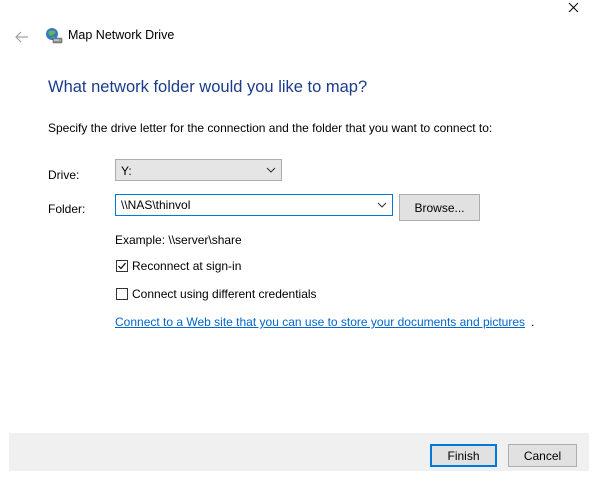 Image resolution: width=598 pixels, height=482 pixels. I want to click on back-arrow-icon, so click(21, 37).